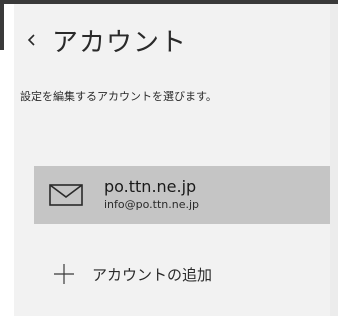 This screenshot has height=316, width=338. Describe the element at coordinates (64, 274) in the screenshot. I see `plus-icon` at that location.